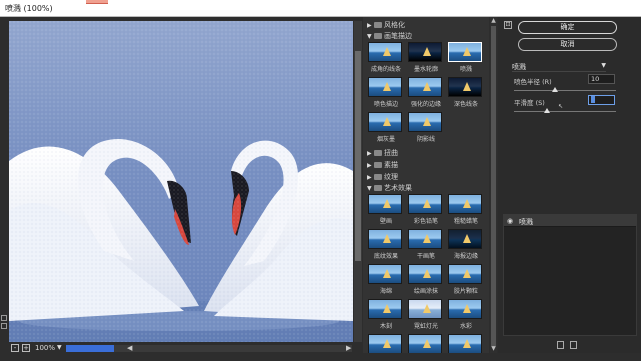  Describe the element at coordinates (601, 79) in the screenshot. I see `spray-radius-input: 10` at that location.